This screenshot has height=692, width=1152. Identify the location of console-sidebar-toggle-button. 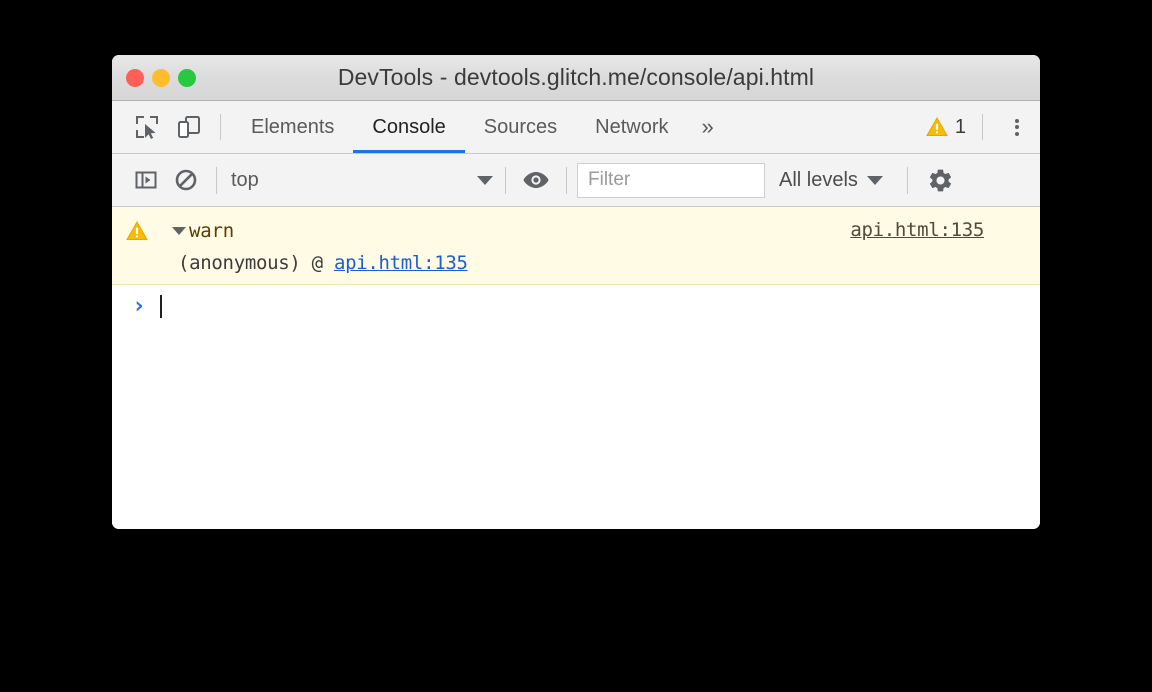
(146, 180).